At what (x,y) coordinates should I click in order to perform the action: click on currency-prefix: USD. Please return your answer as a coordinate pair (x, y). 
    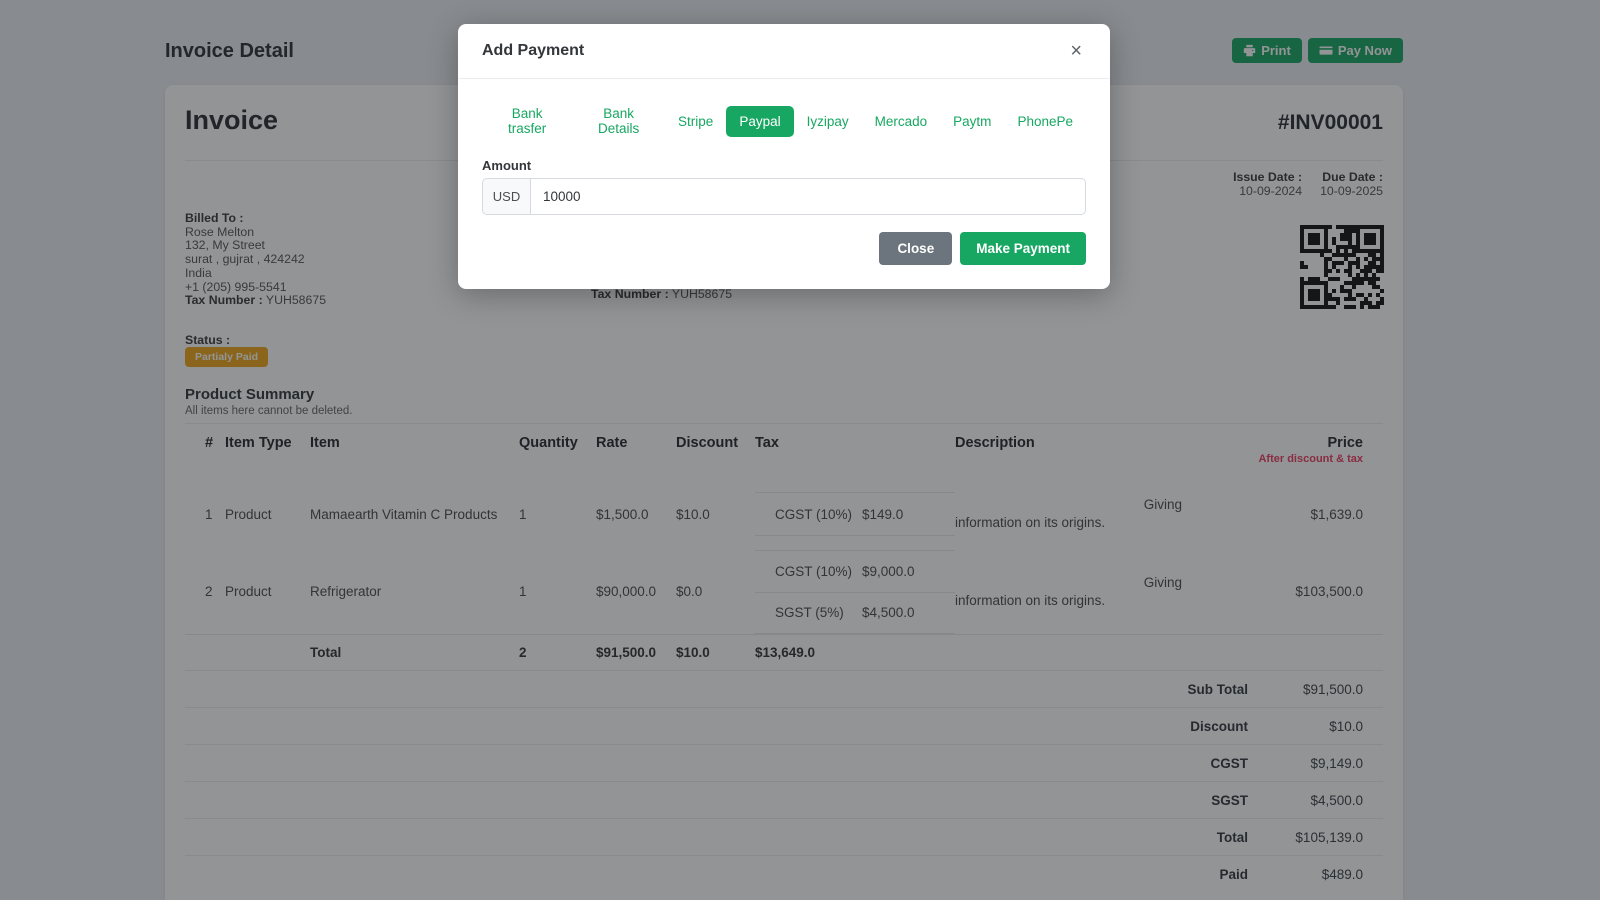
    Looking at the image, I should click on (506, 196).